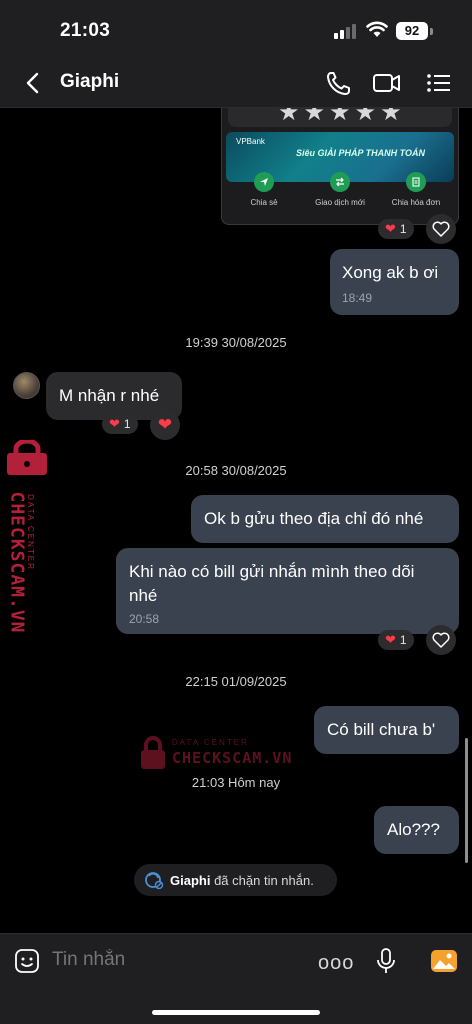 The height and width of the screenshot is (1024, 472). What do you see at coordinates (387, 83) in the screenshot?
I see `video-call-icon` at bounding box center [387, 83].